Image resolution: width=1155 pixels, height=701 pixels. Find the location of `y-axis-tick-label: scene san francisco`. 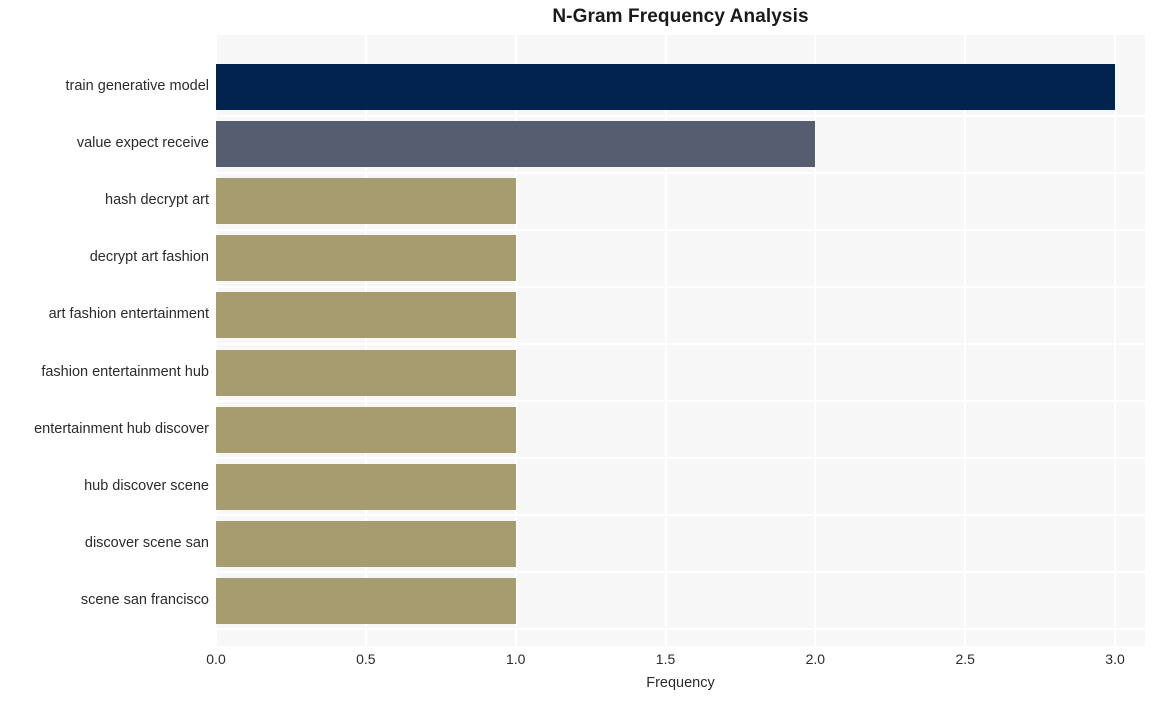

y-axis-tick-label: scene san francisco is located at coordinates (144, 599).